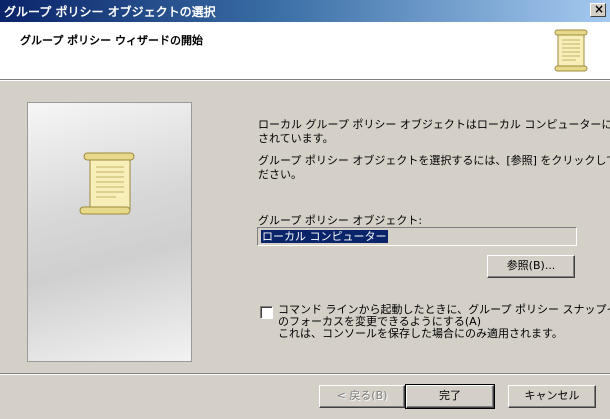 Image resolution: width=610 pixels, height=419 pixels. Describe the element at coordinates (417, 236) in the screenshot. I see `gpo-field: ローカル コンピューター` at that location.